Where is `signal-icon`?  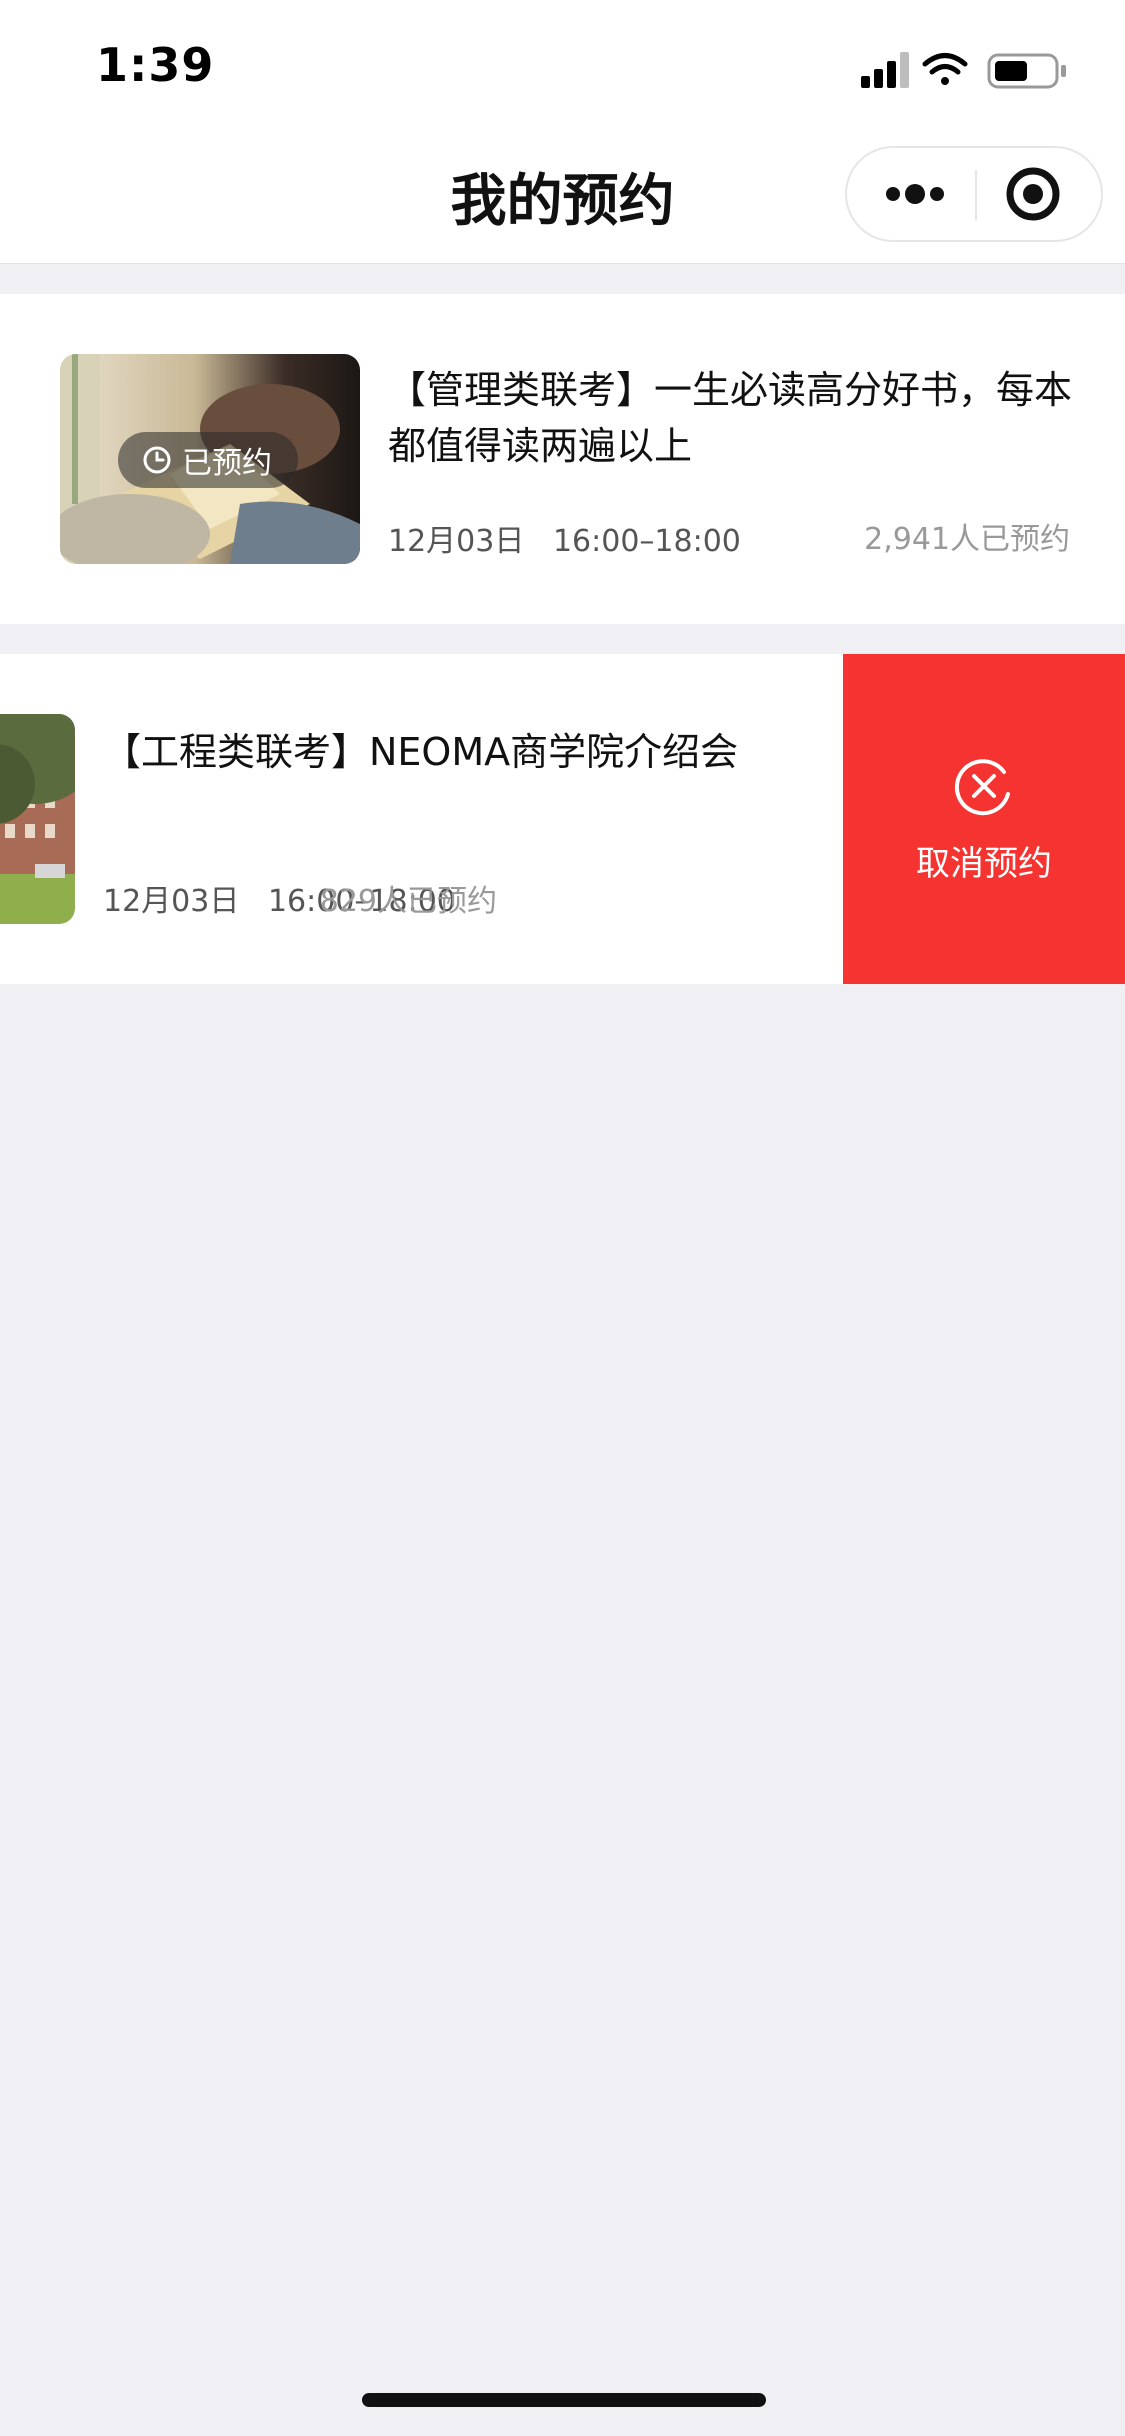 signal-icon is located at coordinates (885, 70).